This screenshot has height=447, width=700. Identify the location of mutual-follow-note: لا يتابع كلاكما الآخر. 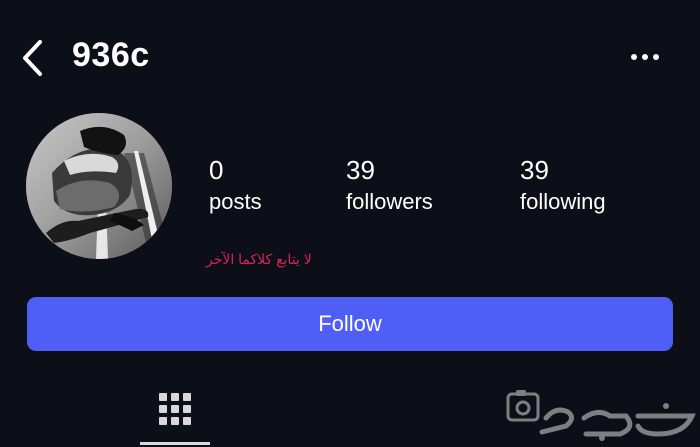
(259, 259).